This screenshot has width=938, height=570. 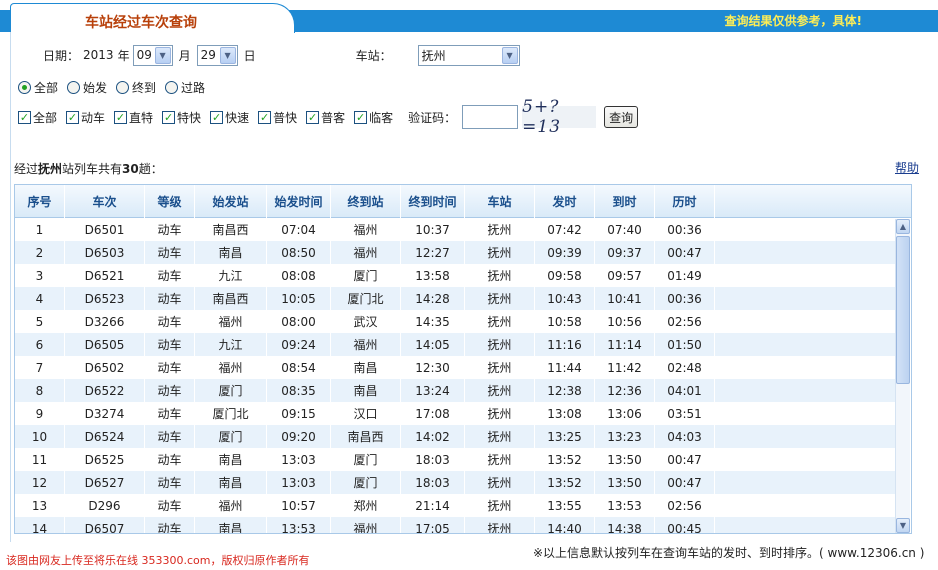 I want to click on scroll-up-icon: ▲, so click(x=903, y=226).